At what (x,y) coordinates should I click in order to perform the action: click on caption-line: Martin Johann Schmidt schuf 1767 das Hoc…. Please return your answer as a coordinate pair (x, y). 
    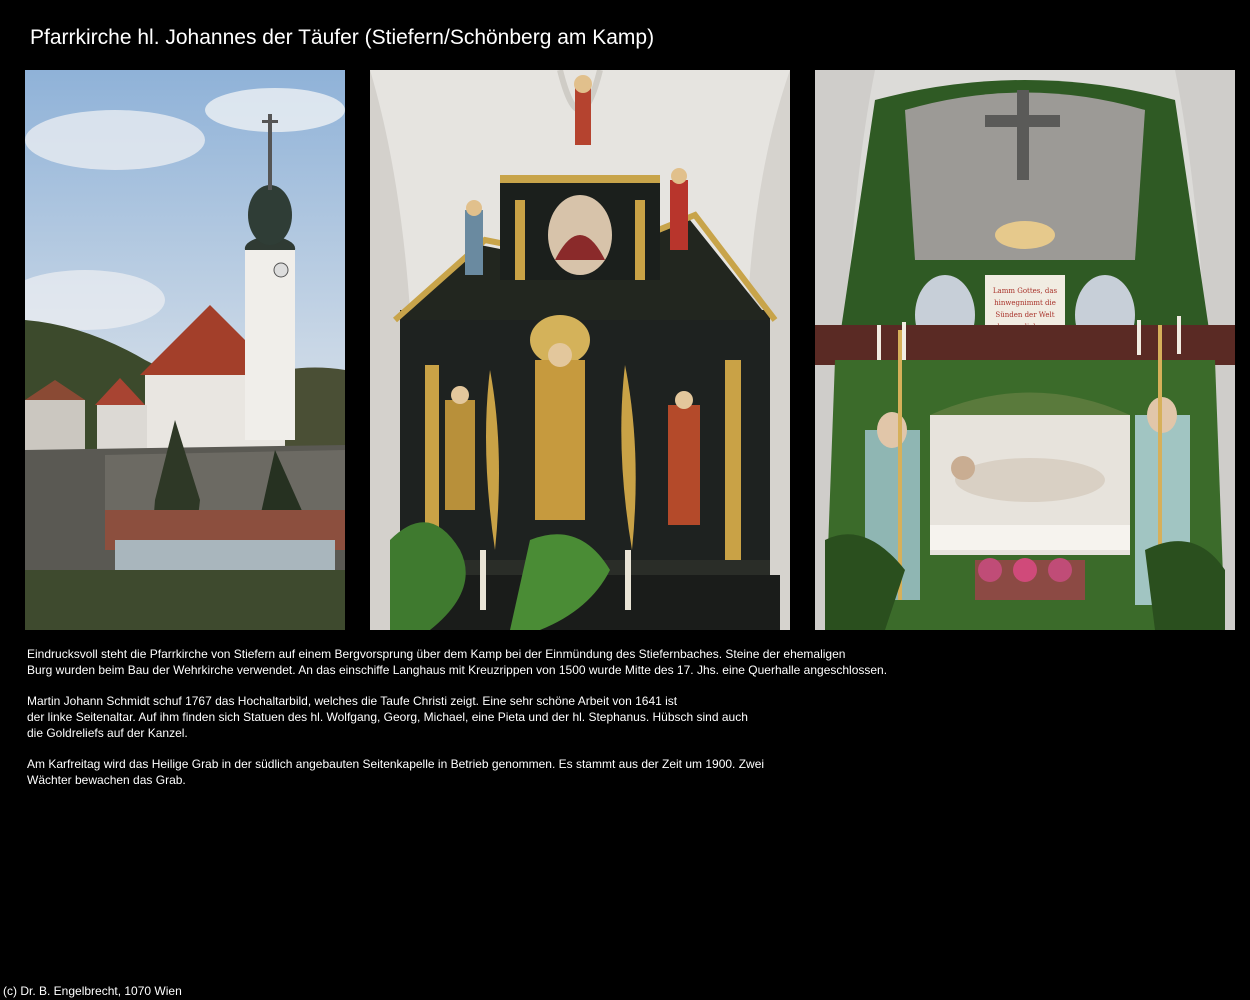
    Looking at the image, I should click on (352, 701).